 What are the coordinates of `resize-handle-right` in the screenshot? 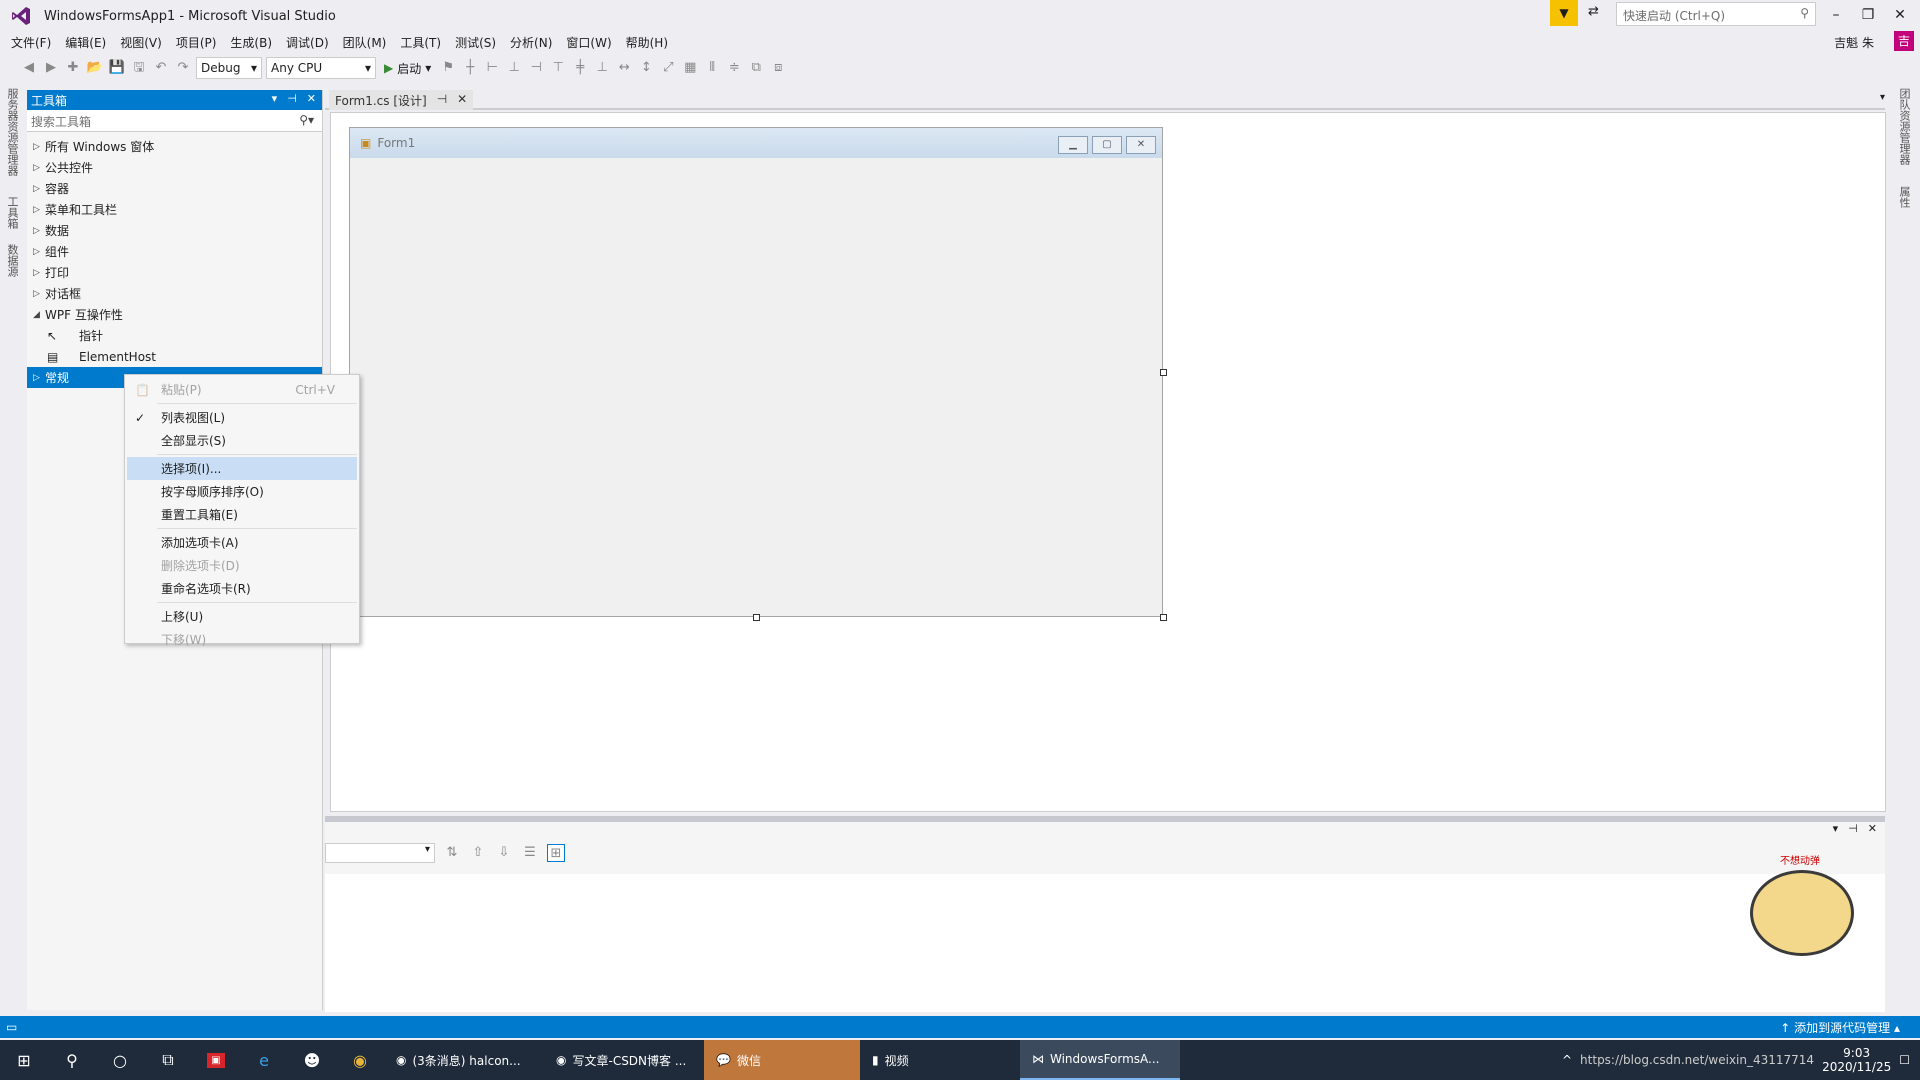 It's located at (1163, 372).